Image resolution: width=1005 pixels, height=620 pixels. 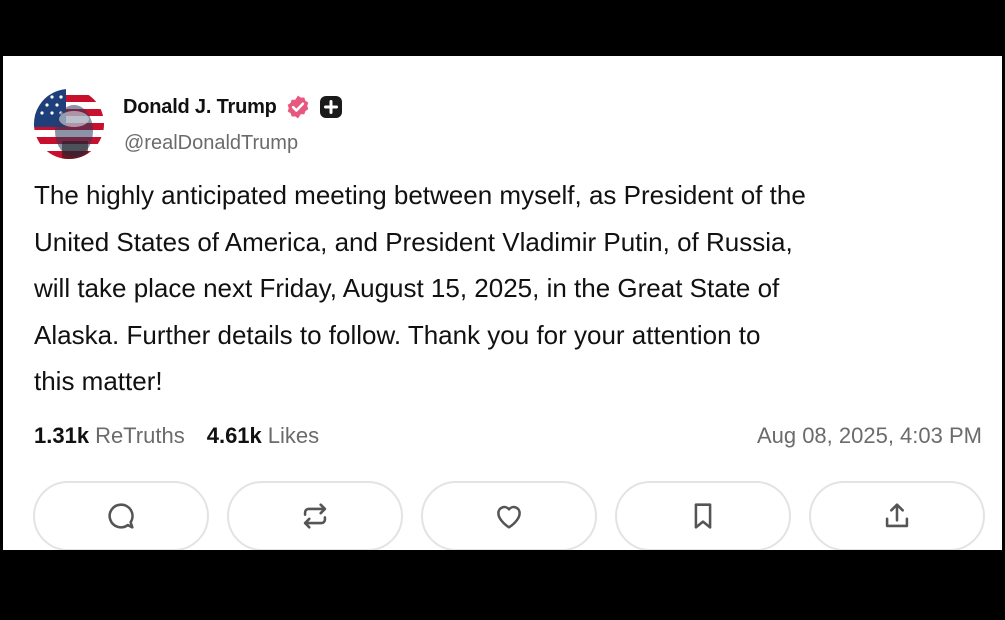 I want to click on plus-badge-icon, so click(x=331, y=107).